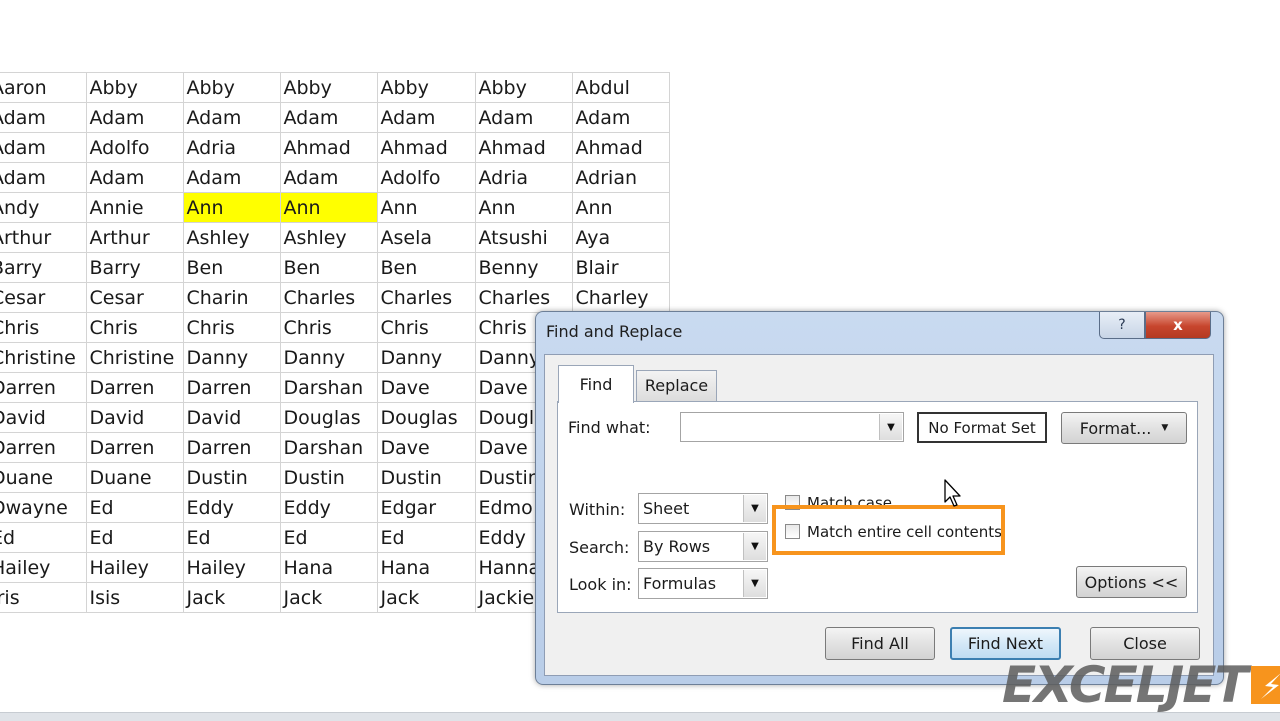  Describe the element at coordinates (703, 583) in the screenshot. I see `look-in-select: Formulas ▼` at that location.